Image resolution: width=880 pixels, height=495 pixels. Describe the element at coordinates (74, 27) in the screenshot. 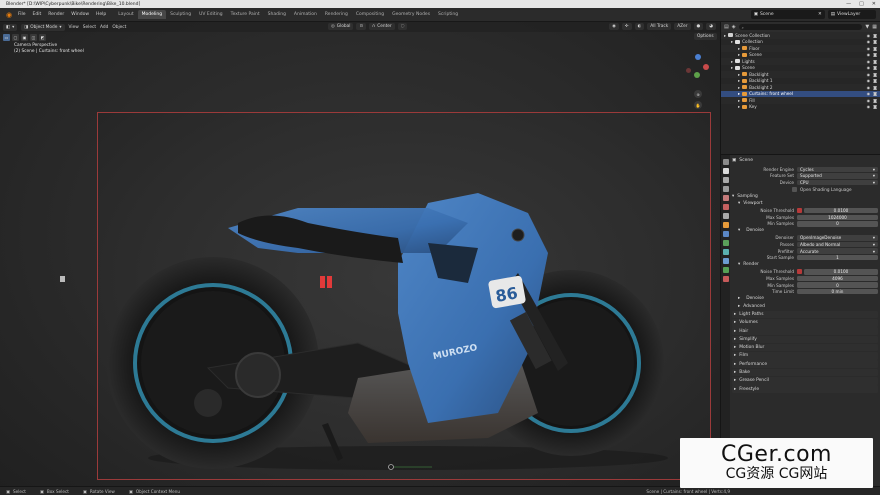

I see `menu-view: View` at that location.